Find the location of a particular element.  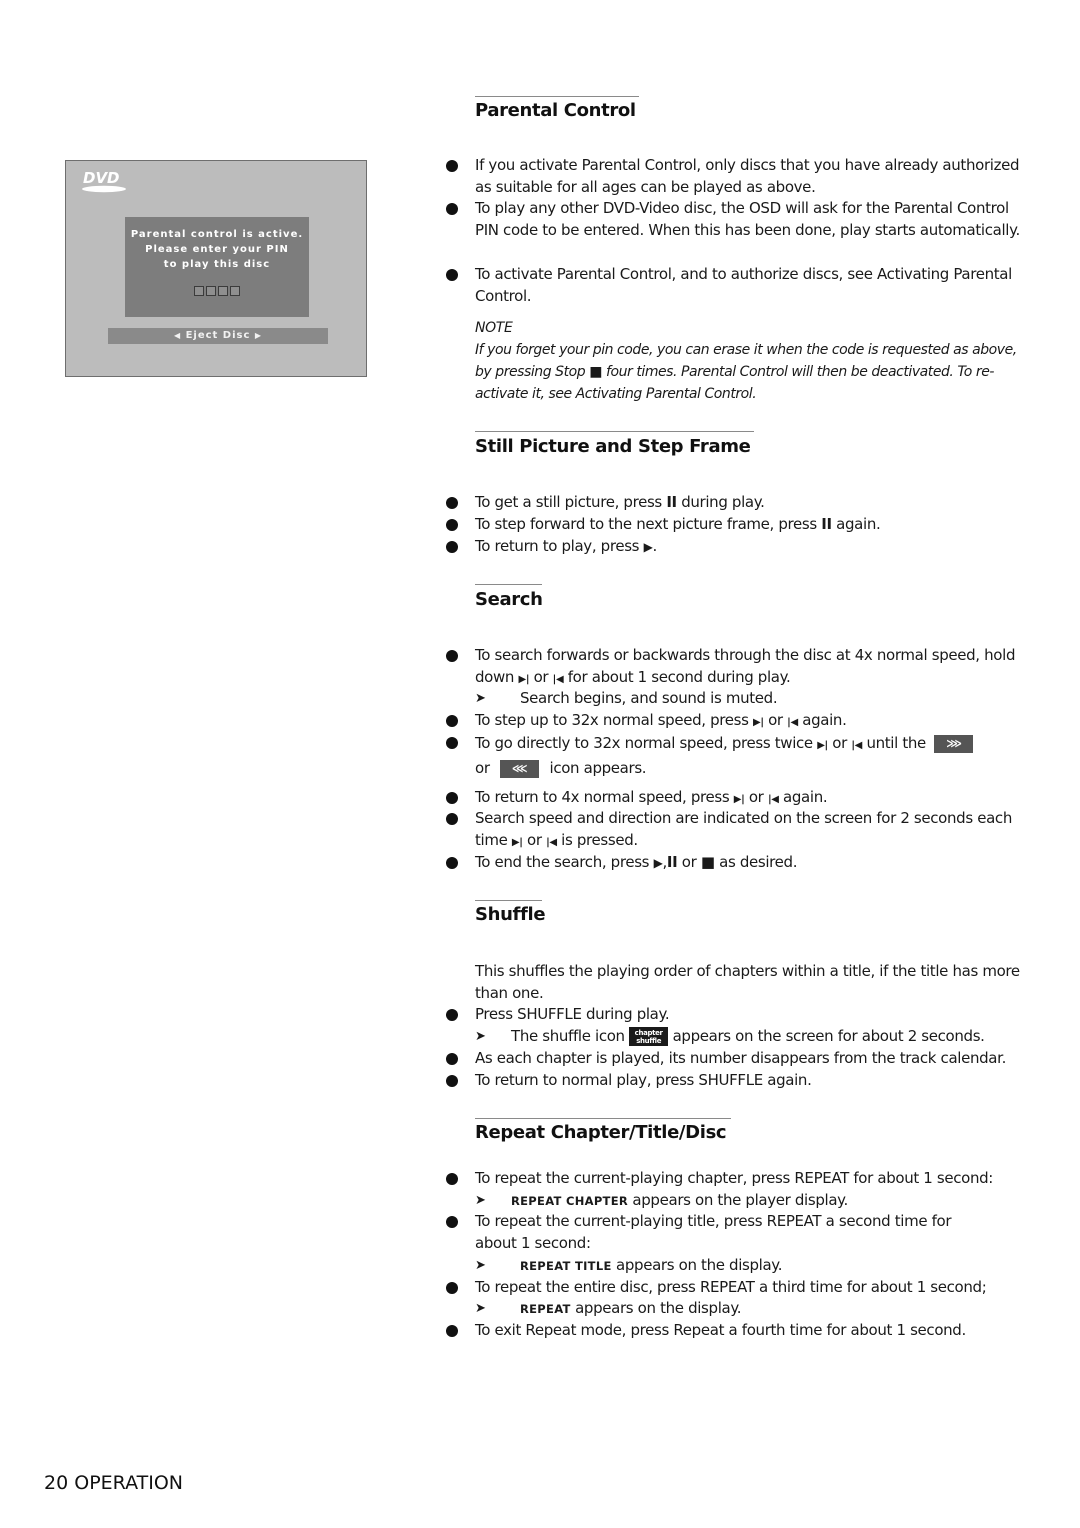

section-title-repeat: Repeat Chapter/Title/Disc is located at coordinates (601, 1132).